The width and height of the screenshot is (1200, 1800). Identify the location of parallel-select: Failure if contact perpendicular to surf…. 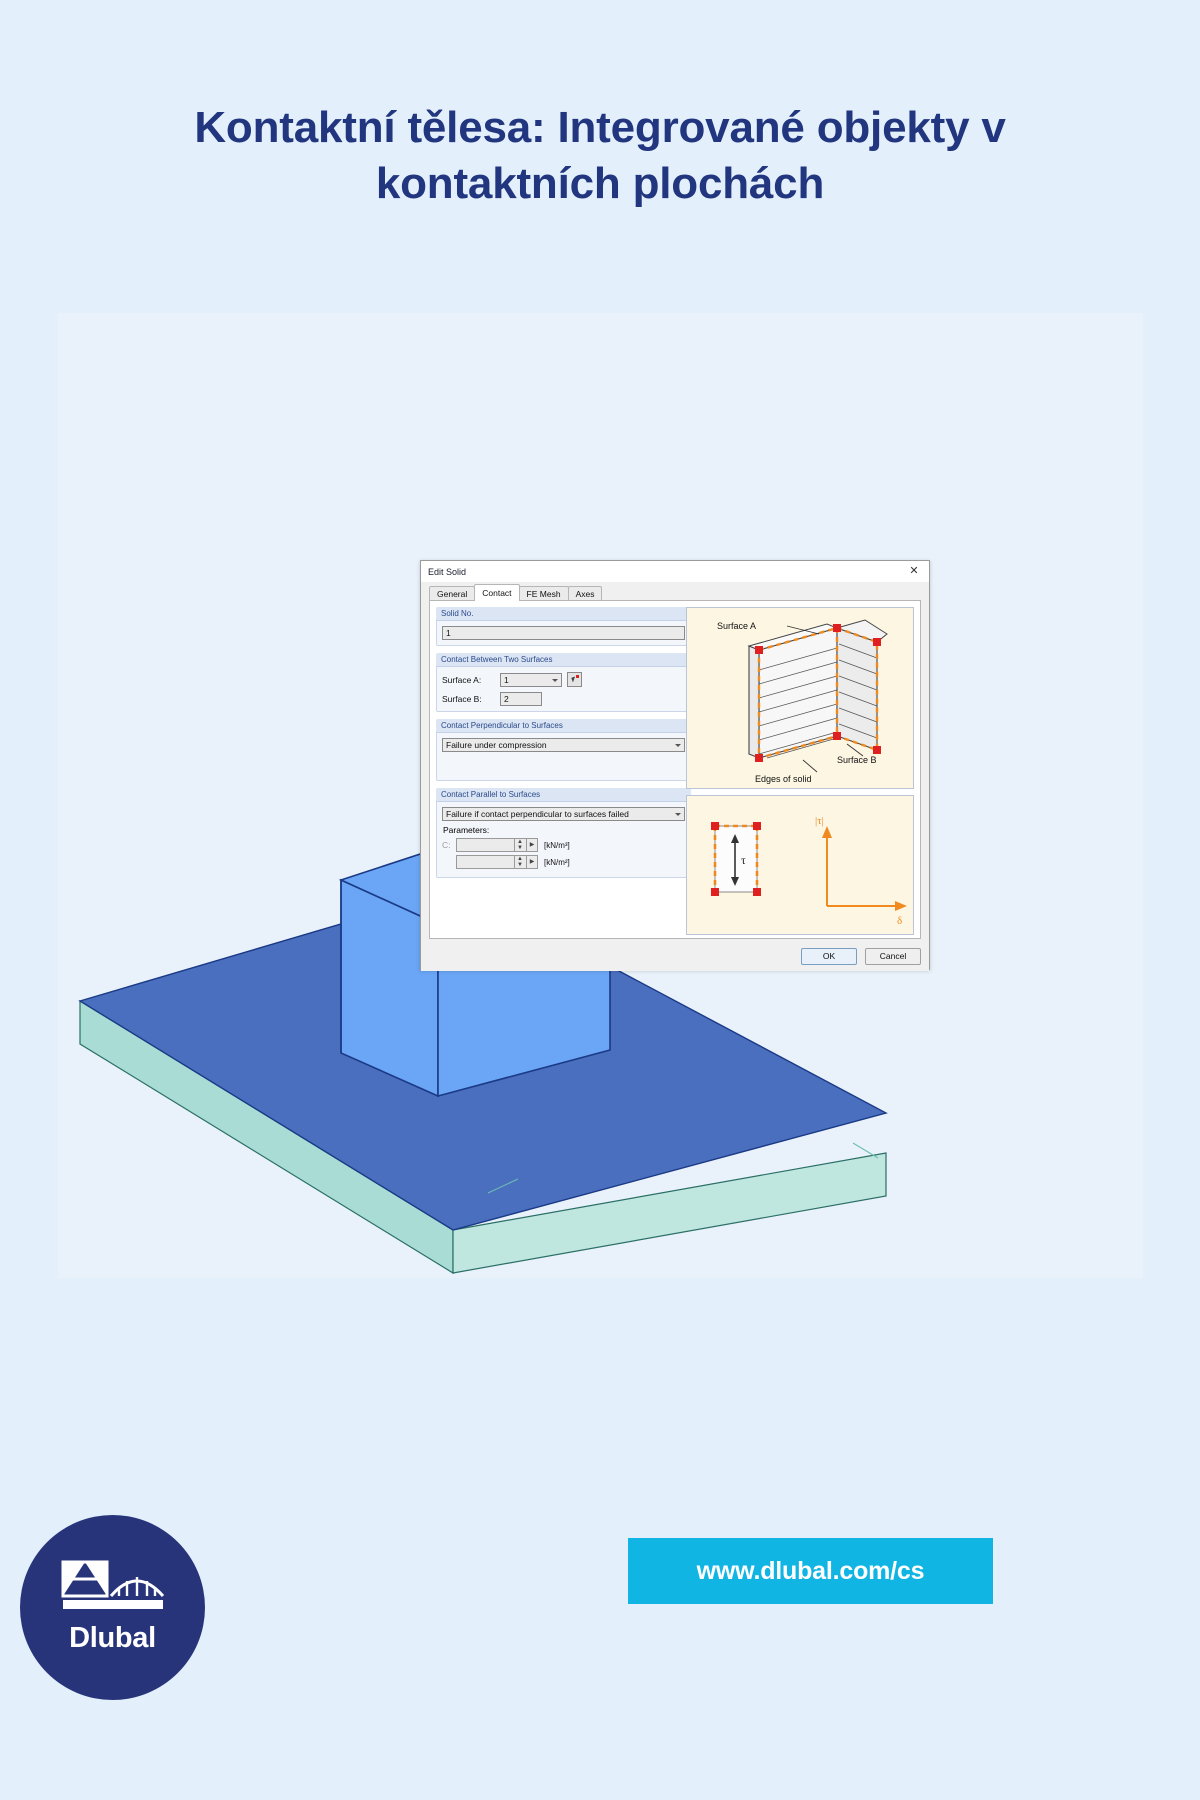
(563, 814).